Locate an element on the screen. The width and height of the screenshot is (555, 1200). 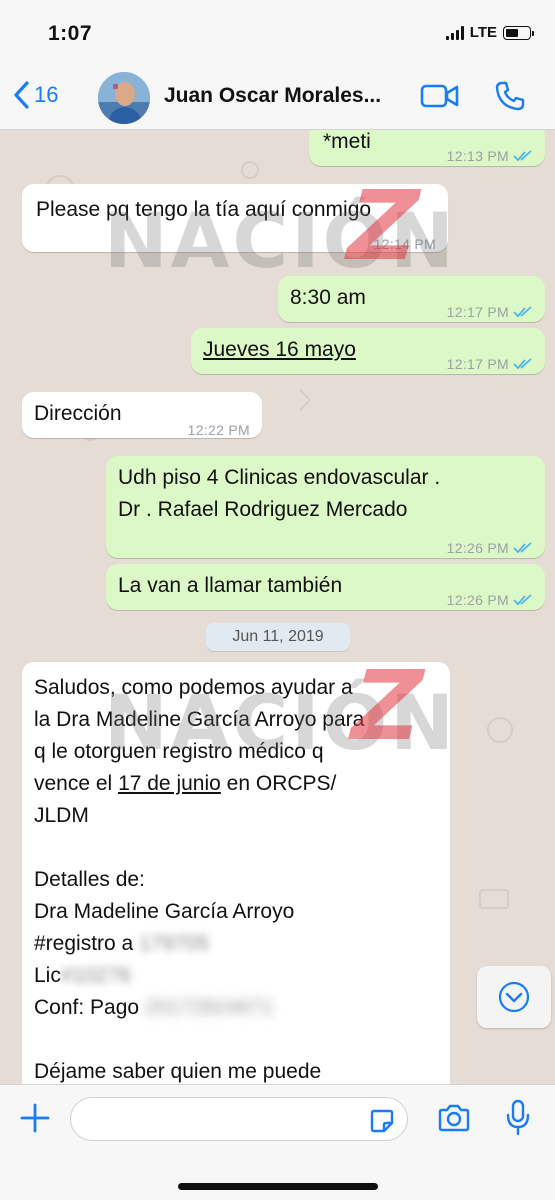
date-link: 17 de junio is located at coordinates (169, 783).